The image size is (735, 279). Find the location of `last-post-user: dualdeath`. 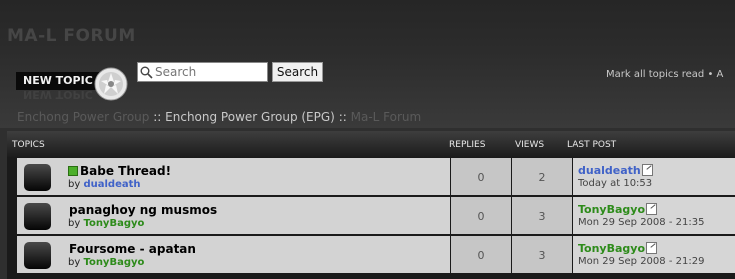

last-post-user: dualdeath is located at coordinates (615, 170).